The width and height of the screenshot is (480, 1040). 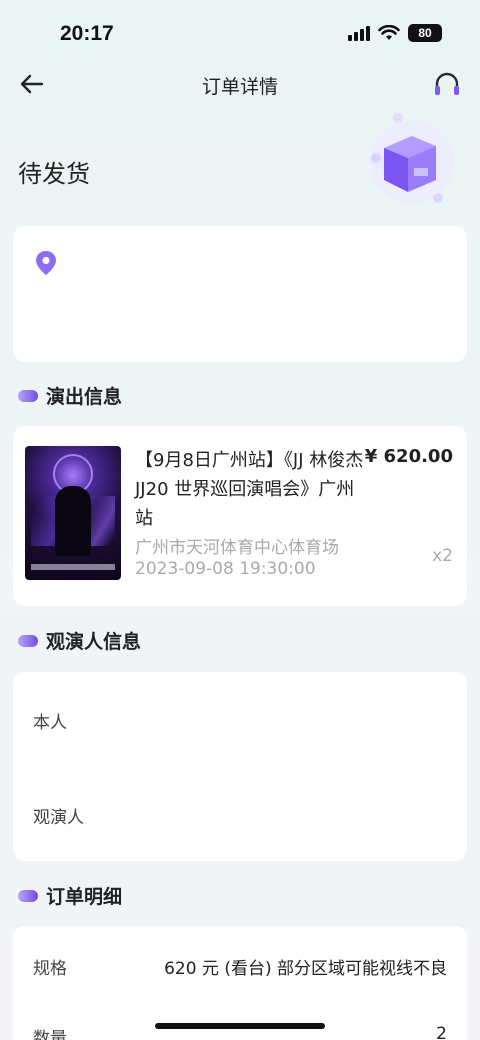 I want to click on quantity-value: 2, so click(x=441, y=1032).